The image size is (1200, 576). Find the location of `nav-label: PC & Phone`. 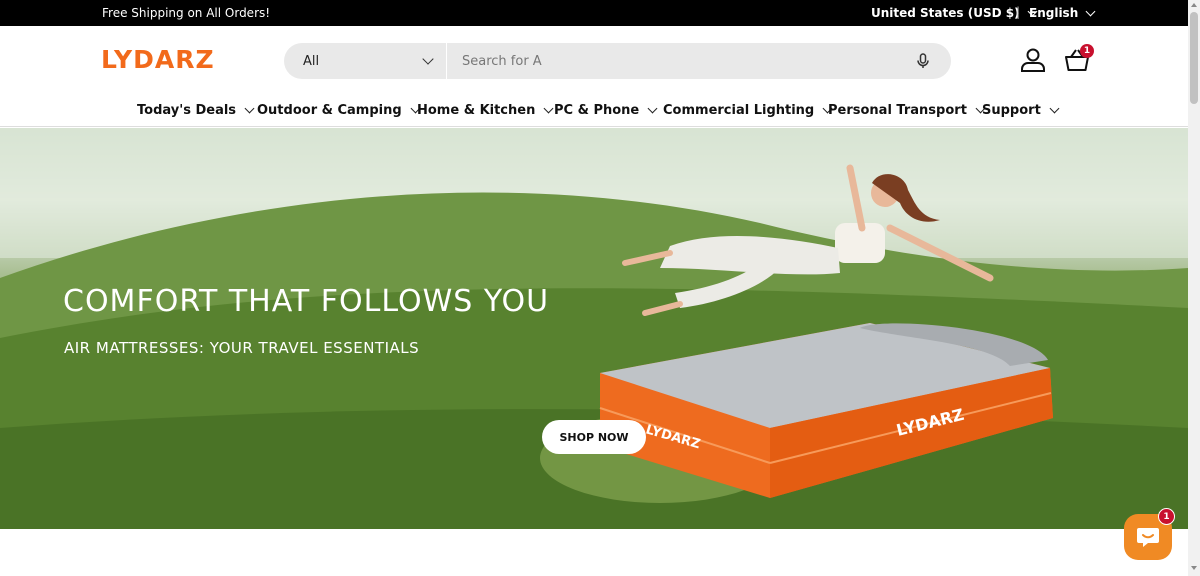

nav-label: PC & Phone is located at coordinates (597, 110).